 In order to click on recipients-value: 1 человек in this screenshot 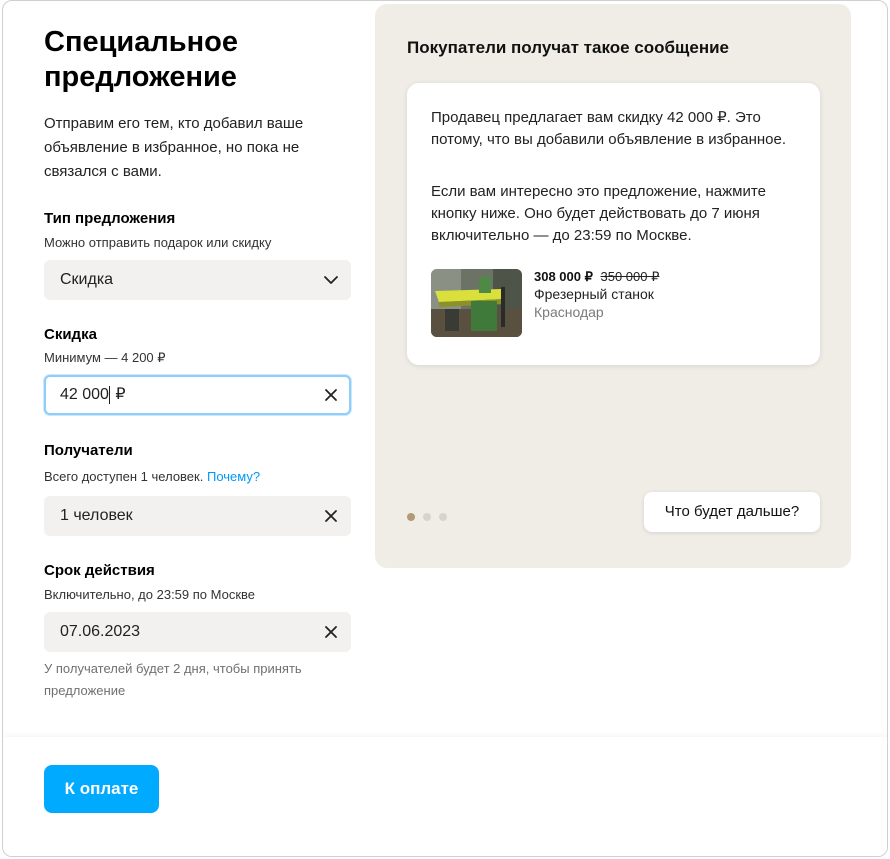, I will do `click(96, 515)`.